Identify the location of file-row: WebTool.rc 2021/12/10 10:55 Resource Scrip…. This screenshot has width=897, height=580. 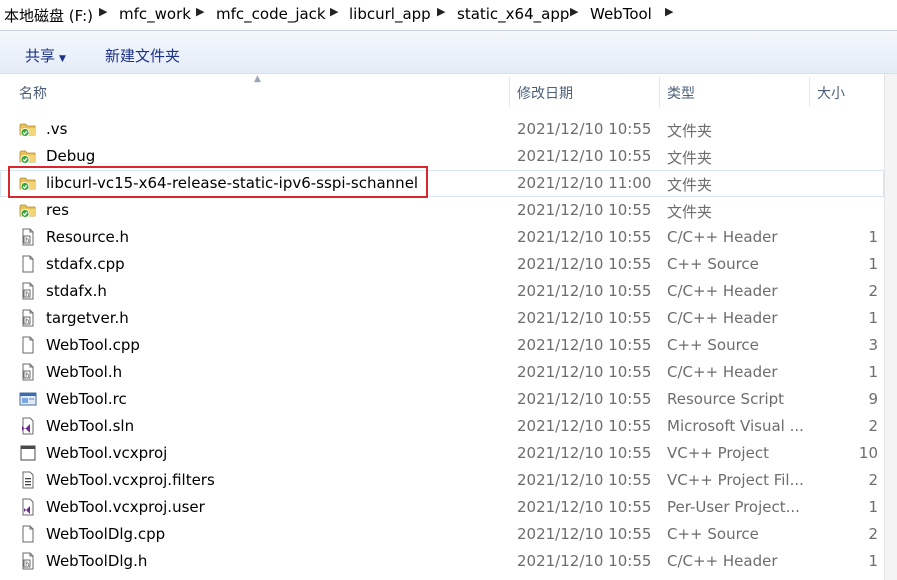
(442, 399).